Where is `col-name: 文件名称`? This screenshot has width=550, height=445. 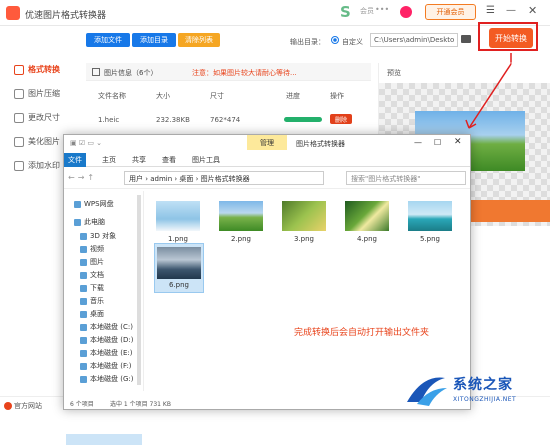
col-name: 文件名称 is located at coordinates (112, 96).